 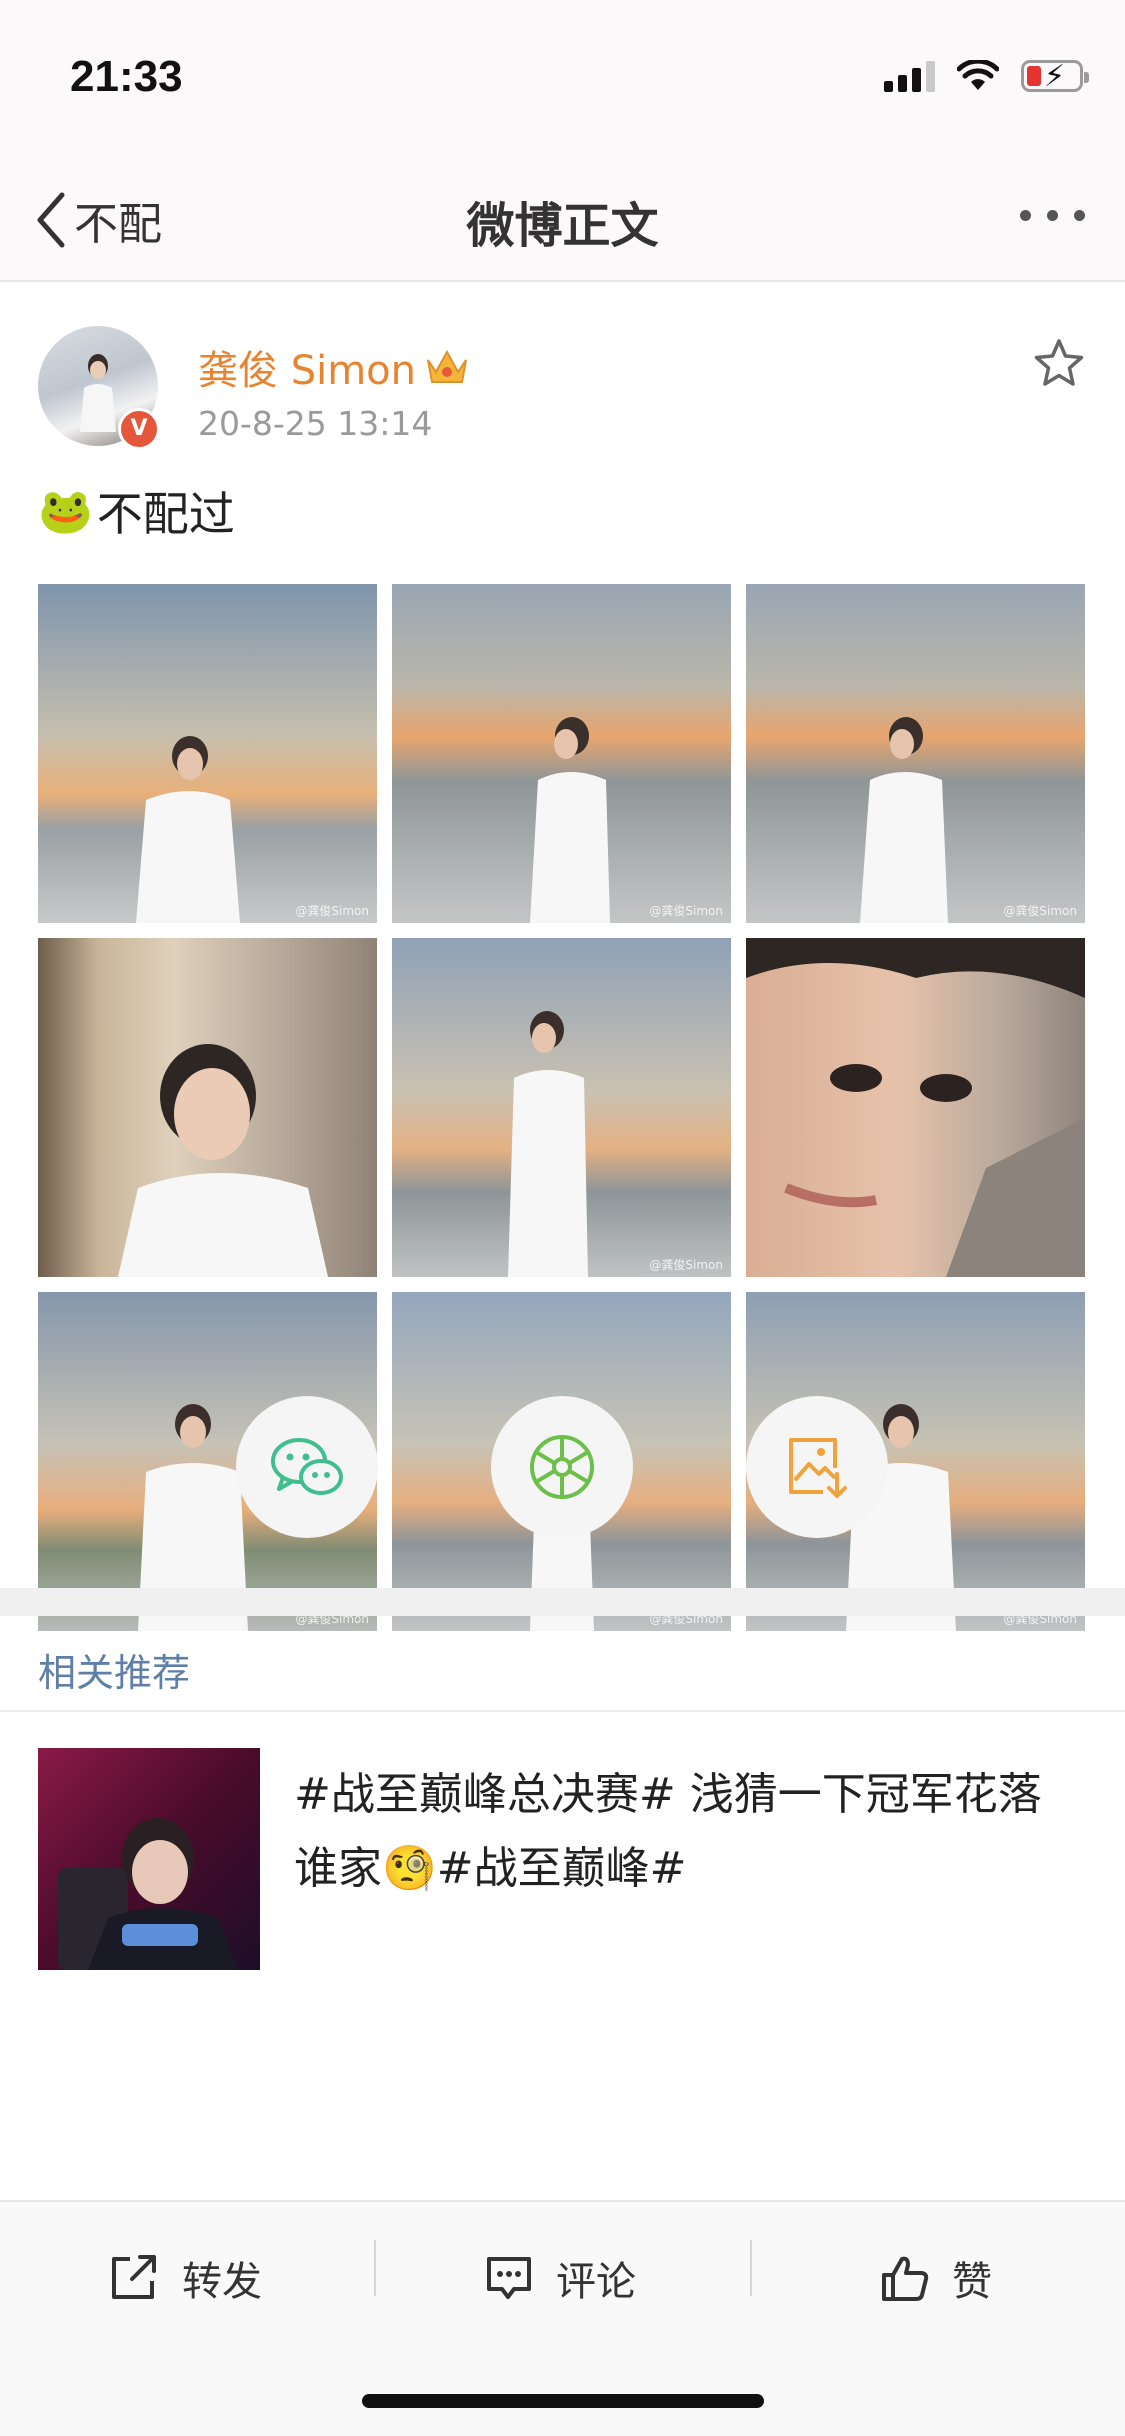 I want to click on crown-icon, so click(x=447, y=366).